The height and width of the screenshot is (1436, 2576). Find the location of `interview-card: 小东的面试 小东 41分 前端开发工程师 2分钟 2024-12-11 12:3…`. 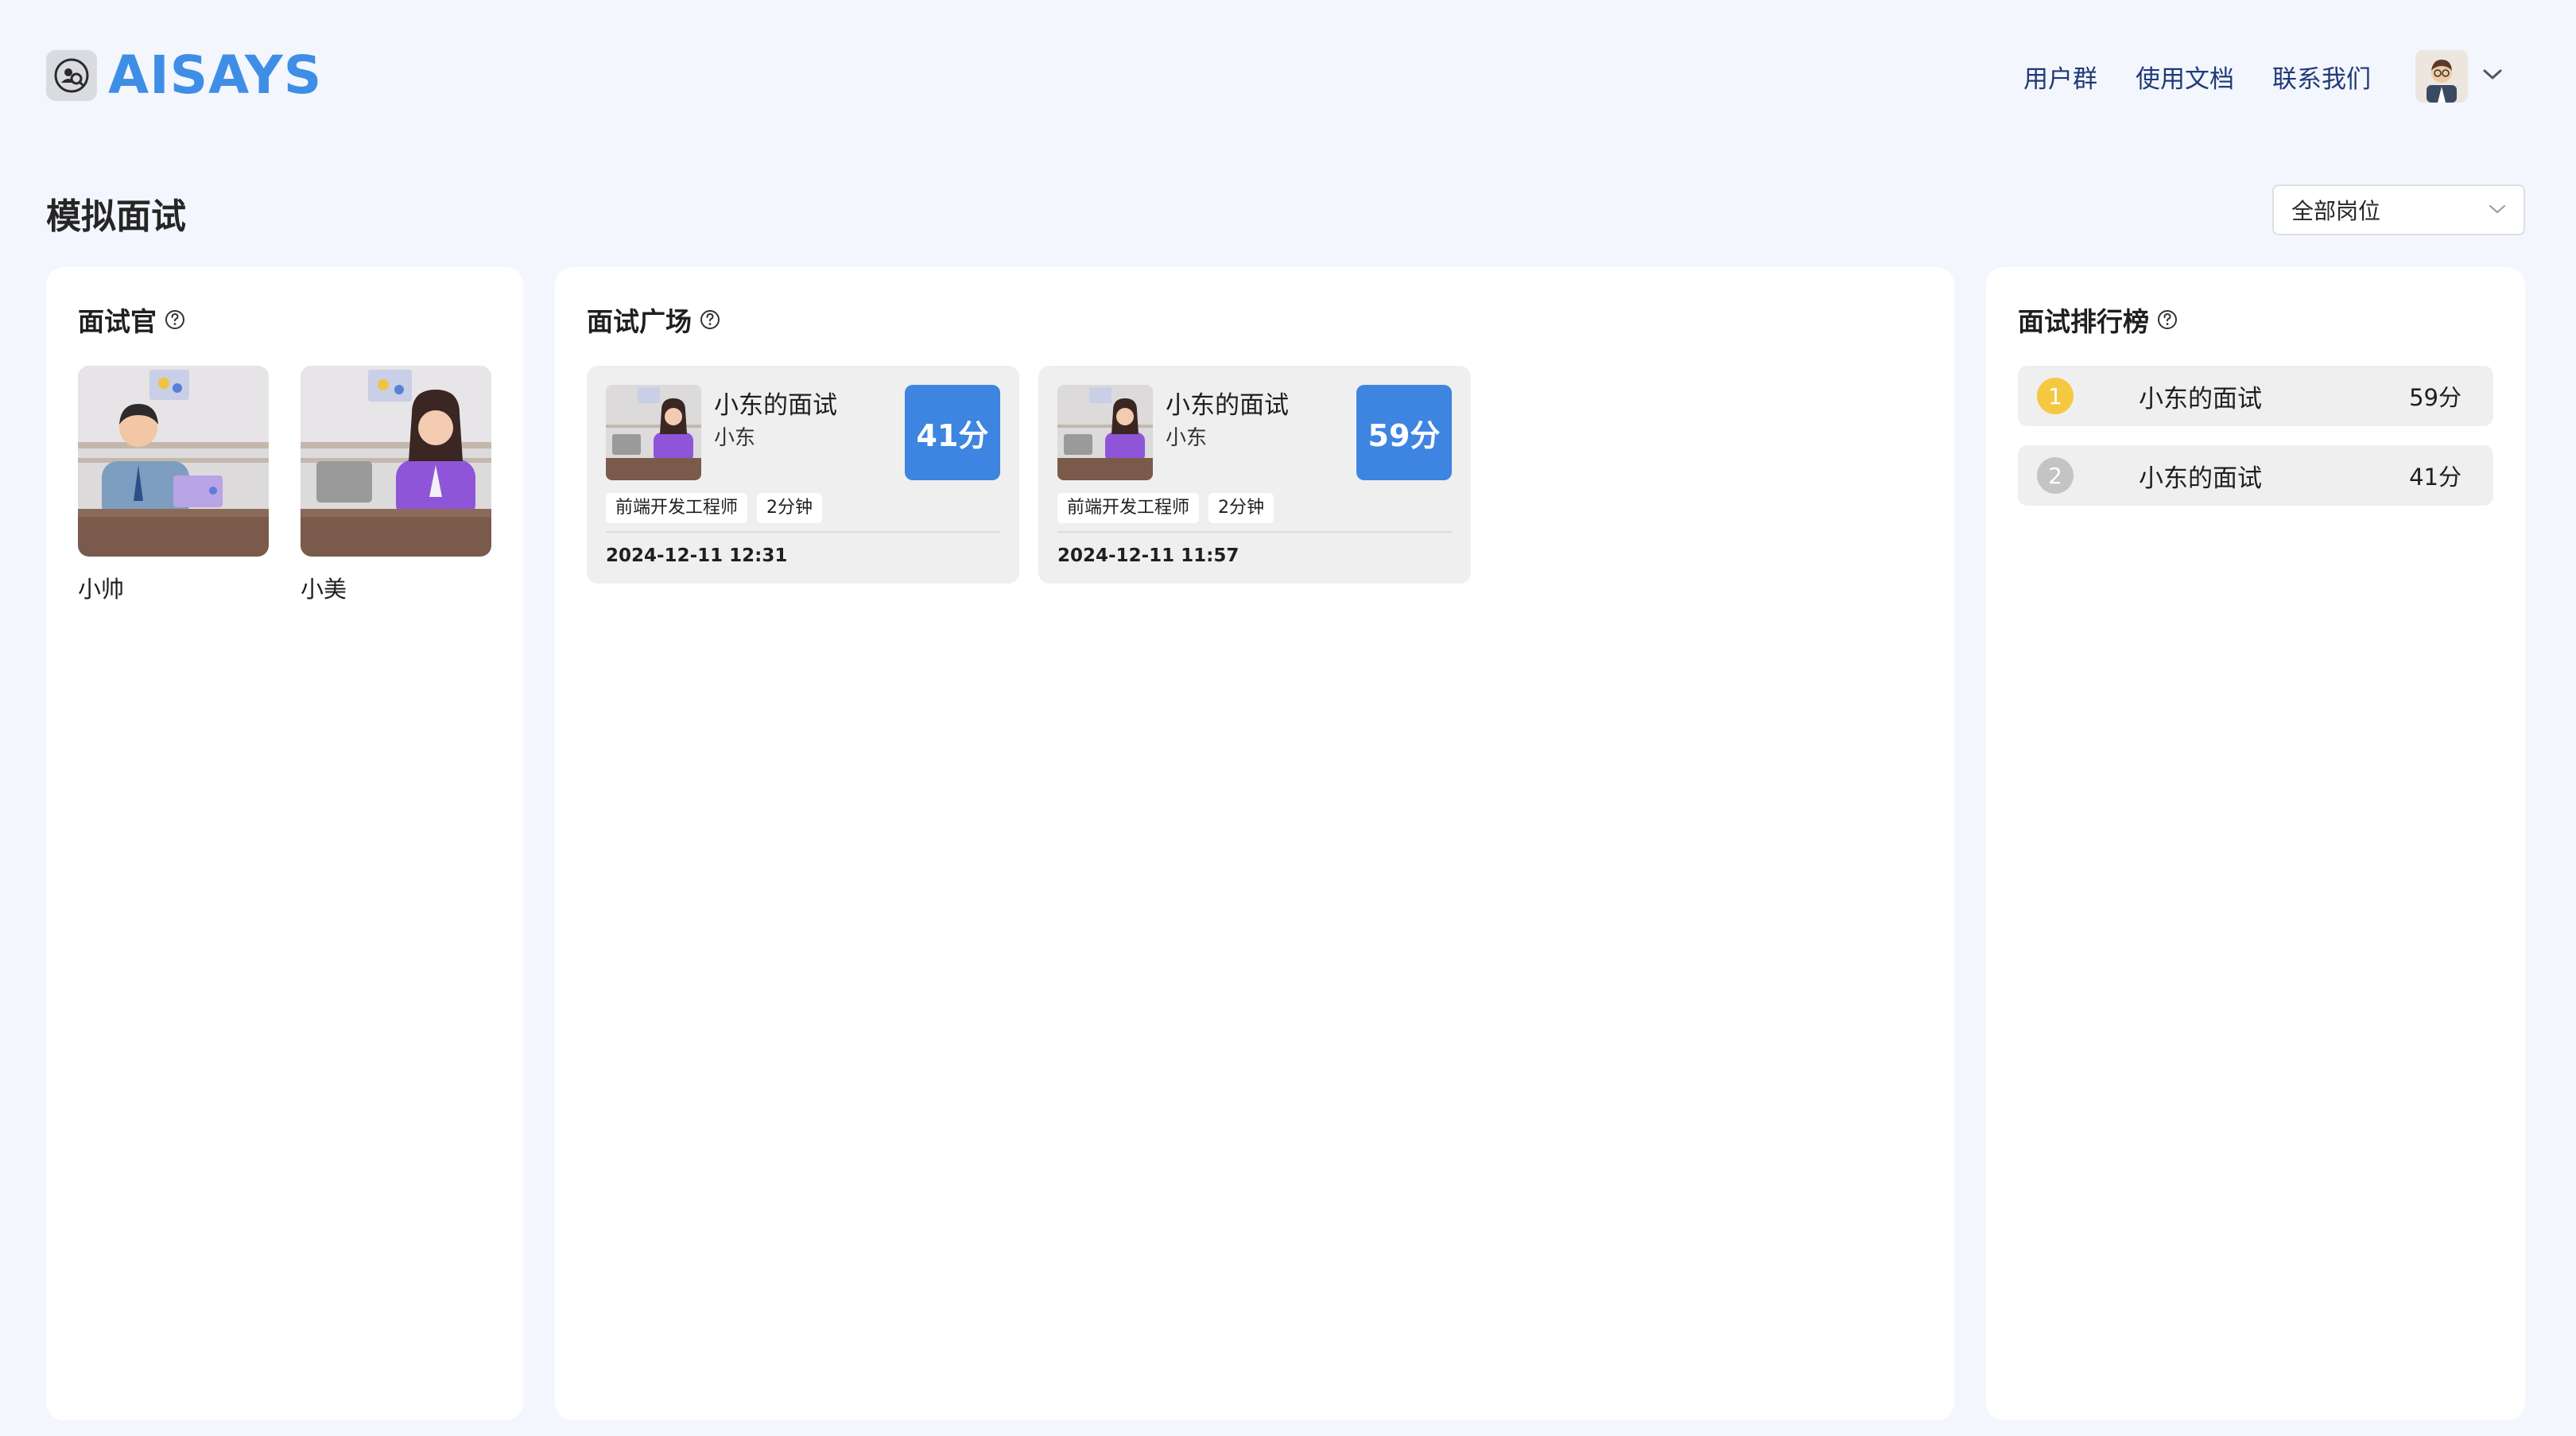

interview-card: 小东的面试 小东 41分 前端开发工程师 2分钟 2024-12-11 12:3… is located at coordinates (803, 475).